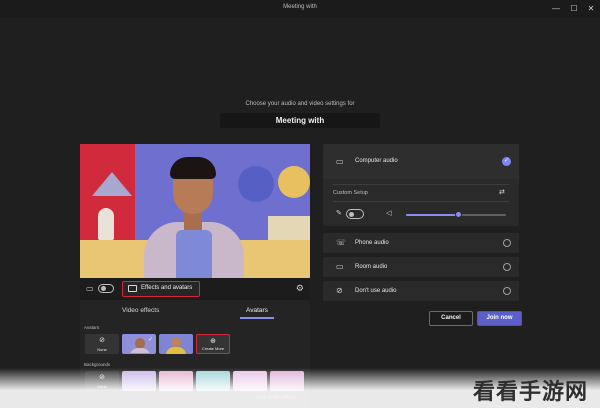  What do you see at coordinates (376, 161) in the screenshot?
I see `computer-audio-label: Computer audio` at bounding box center [376, 161].